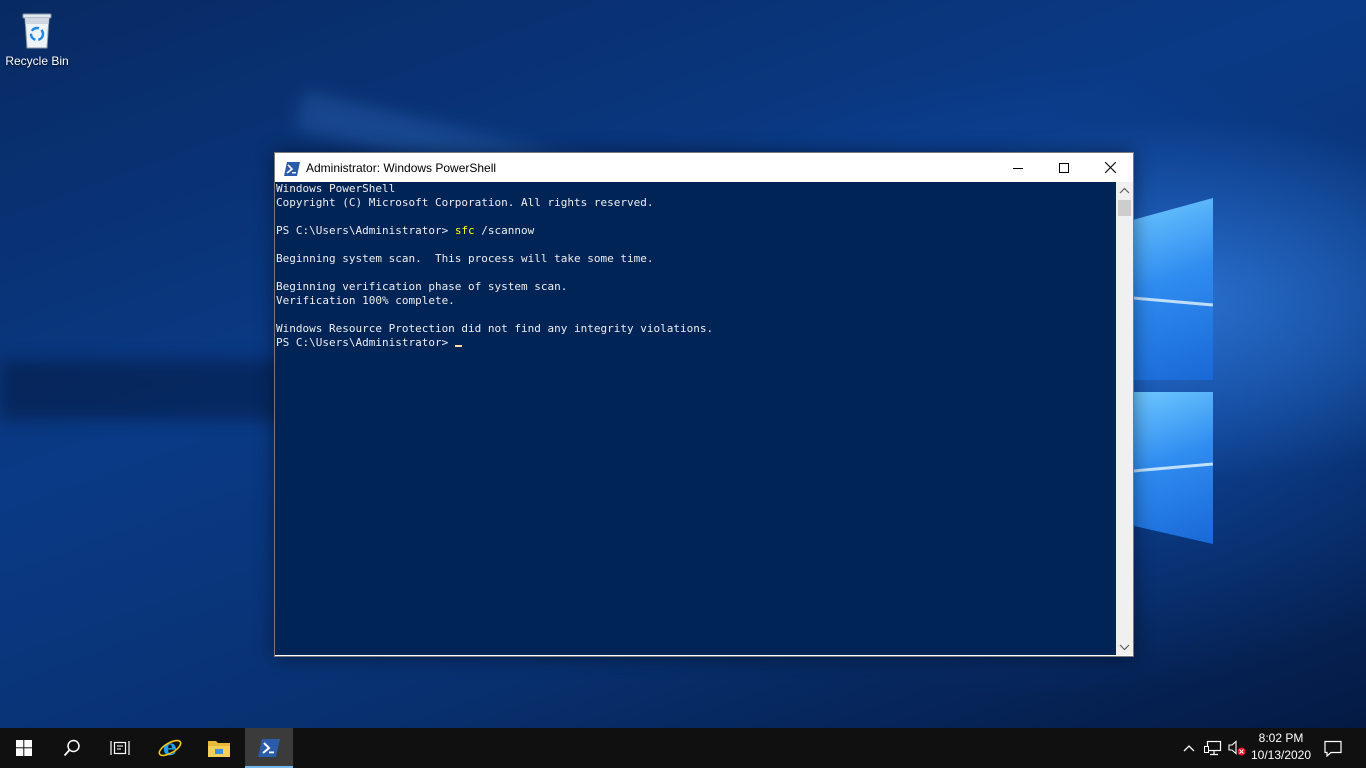 The width and height of the screenshot is (1366, 768). I want to click on console-input-line: PS C:\Users\Administrator>, so click(695, 343).